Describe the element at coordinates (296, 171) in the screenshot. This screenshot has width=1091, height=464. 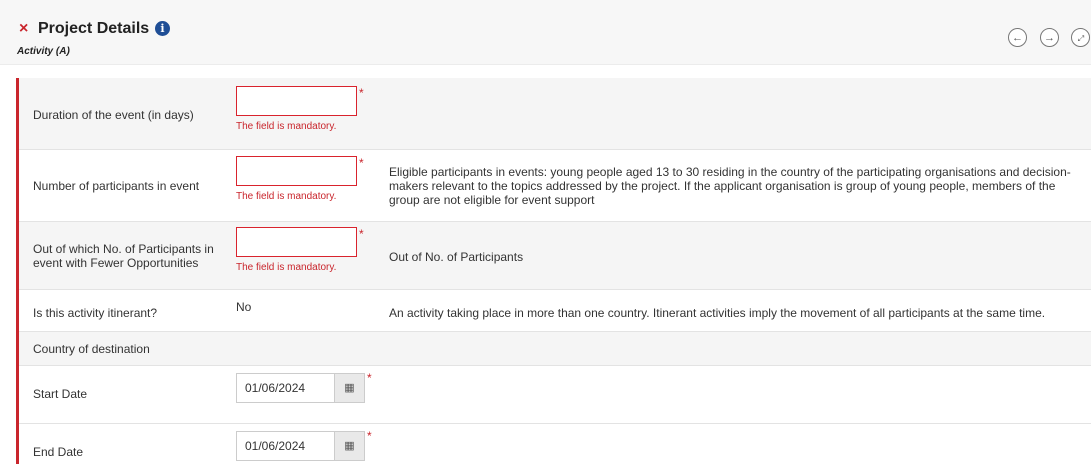
I see `participants-input` at that location.